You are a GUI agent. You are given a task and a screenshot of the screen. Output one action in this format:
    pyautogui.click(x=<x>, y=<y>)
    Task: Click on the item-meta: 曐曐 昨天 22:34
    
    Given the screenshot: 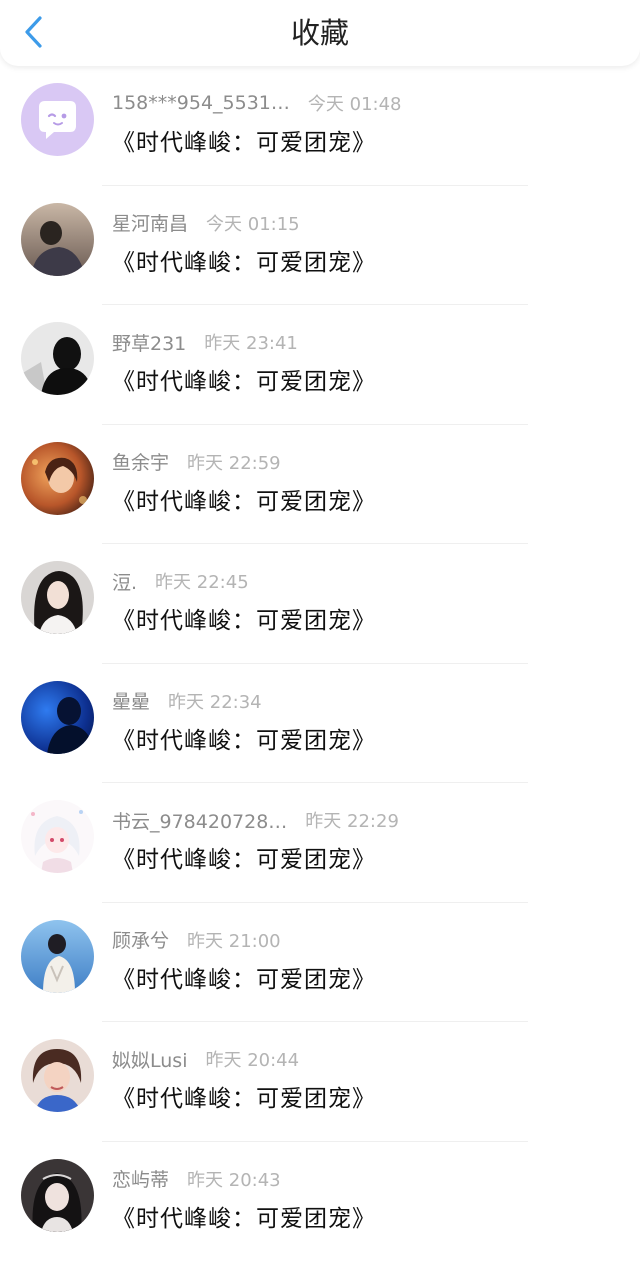 What is the action you would take?
    pyautogui.click(x=187, y=701)
    